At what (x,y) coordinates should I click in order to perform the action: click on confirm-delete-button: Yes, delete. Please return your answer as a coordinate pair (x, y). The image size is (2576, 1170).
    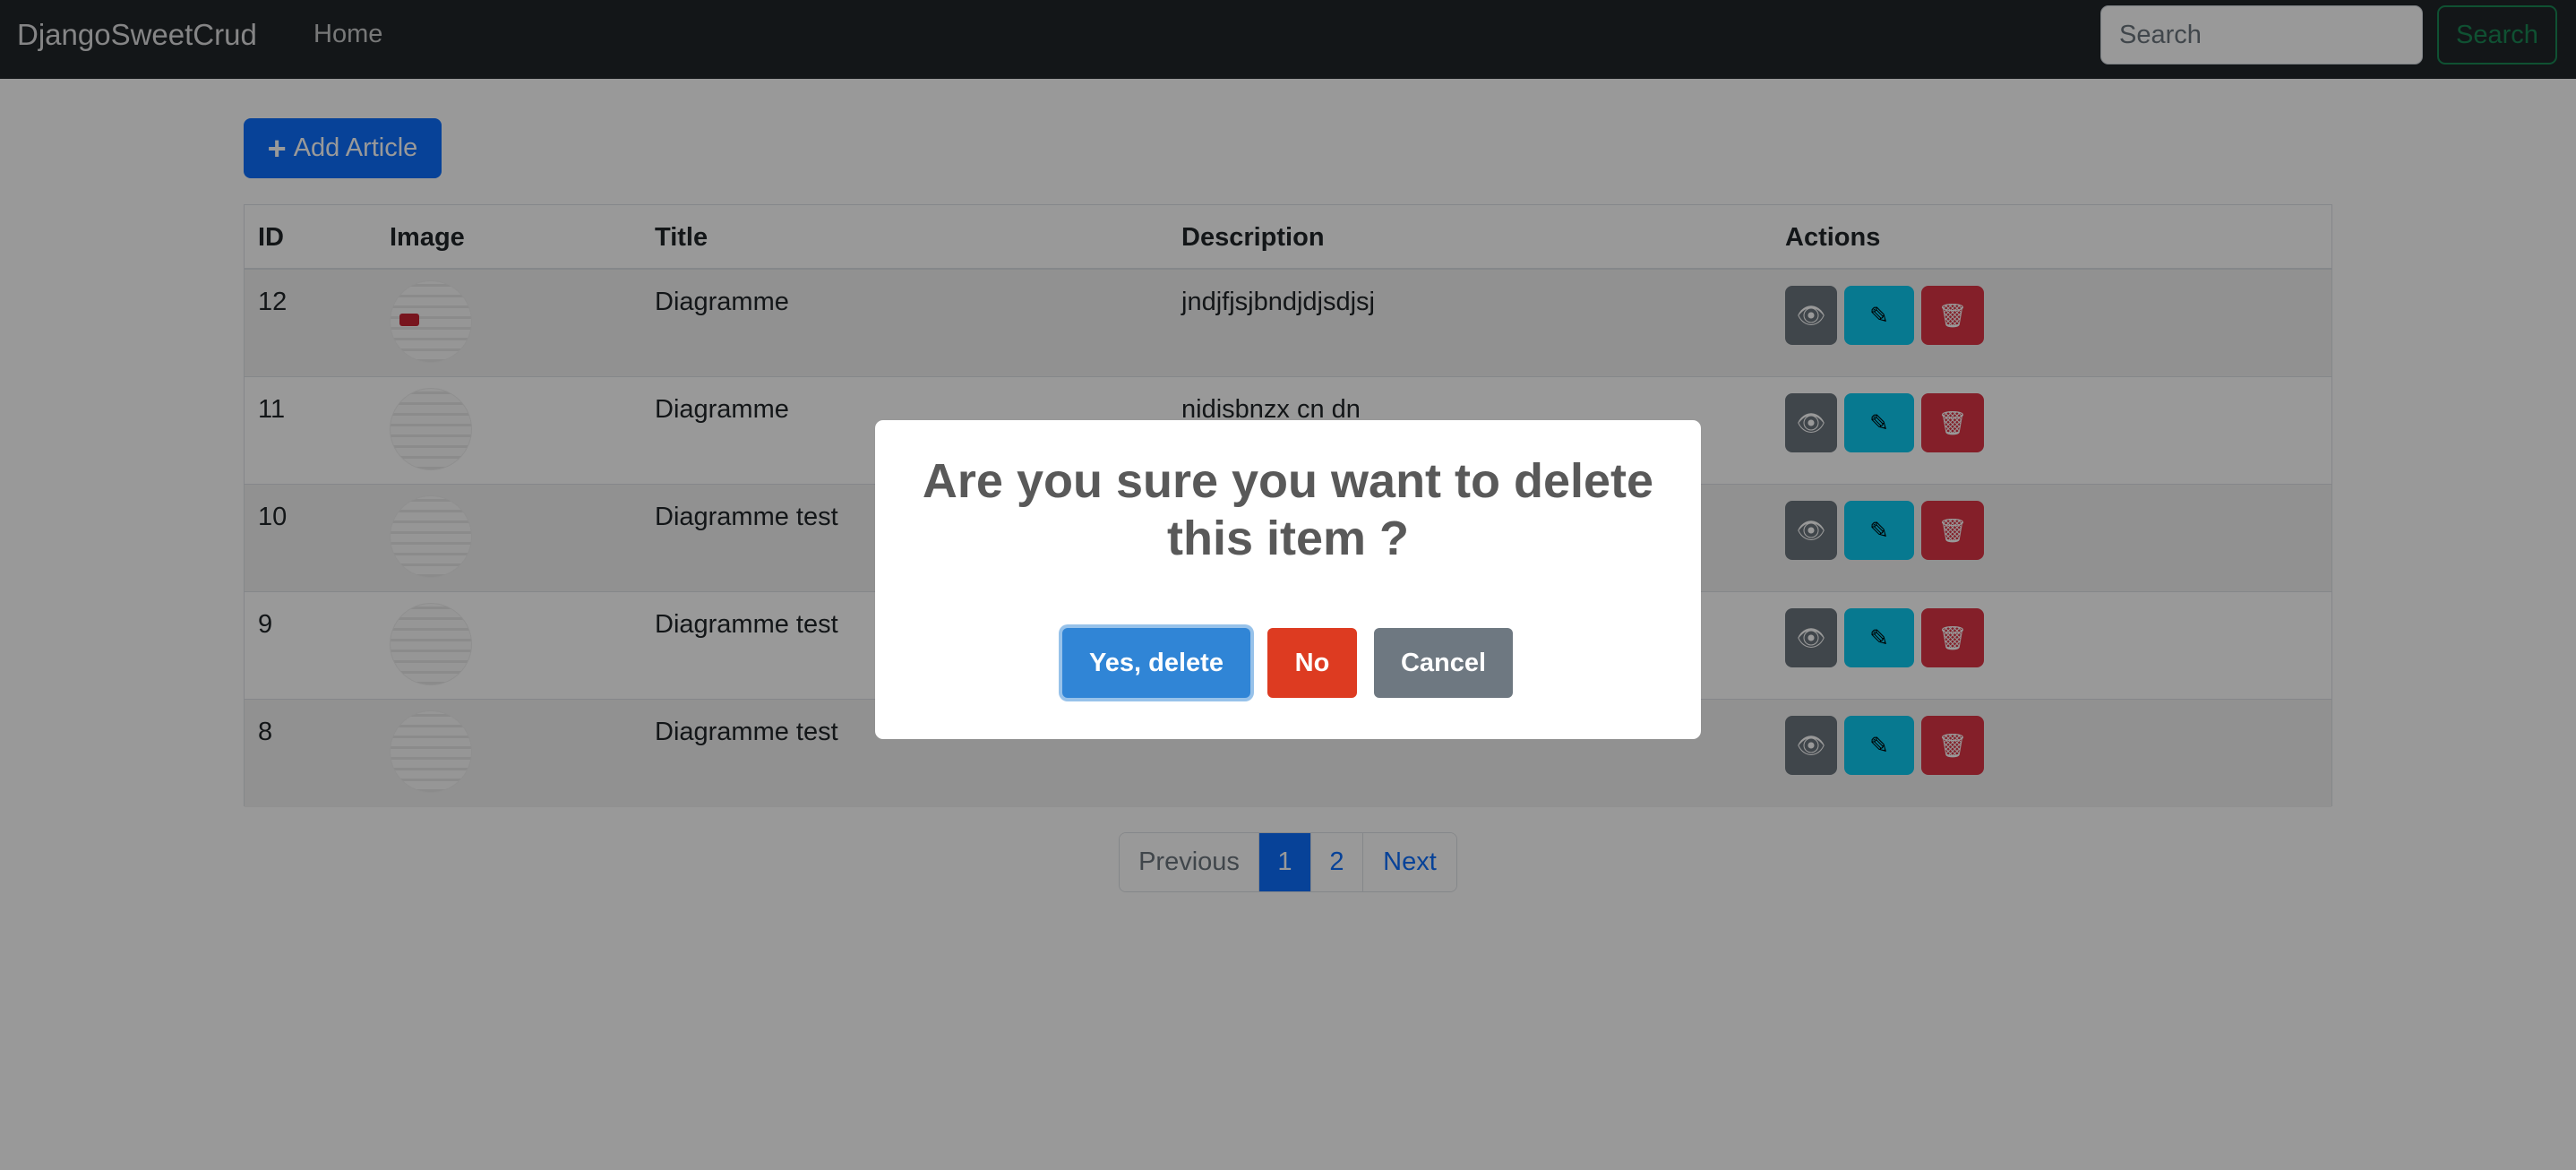
    Looking at the image, I should click on (1156, 663).